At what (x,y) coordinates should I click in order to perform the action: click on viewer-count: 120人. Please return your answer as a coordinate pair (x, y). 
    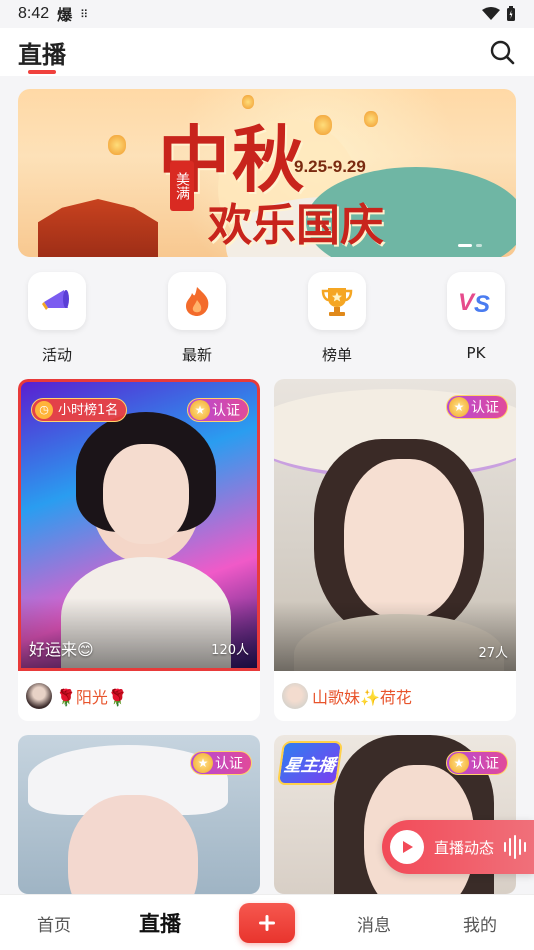
    Looking at the image, I should click on (230, 650).